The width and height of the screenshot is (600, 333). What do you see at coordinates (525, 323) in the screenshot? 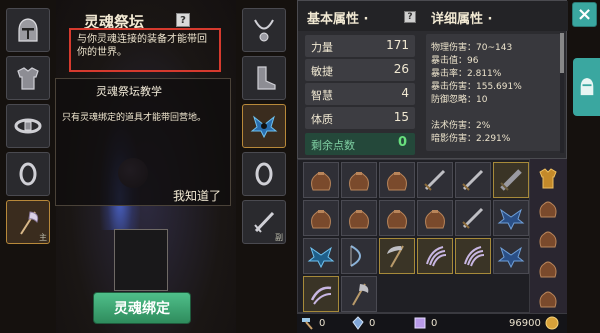
I see `gold-count: 96900` at bounding box center [525, 323].